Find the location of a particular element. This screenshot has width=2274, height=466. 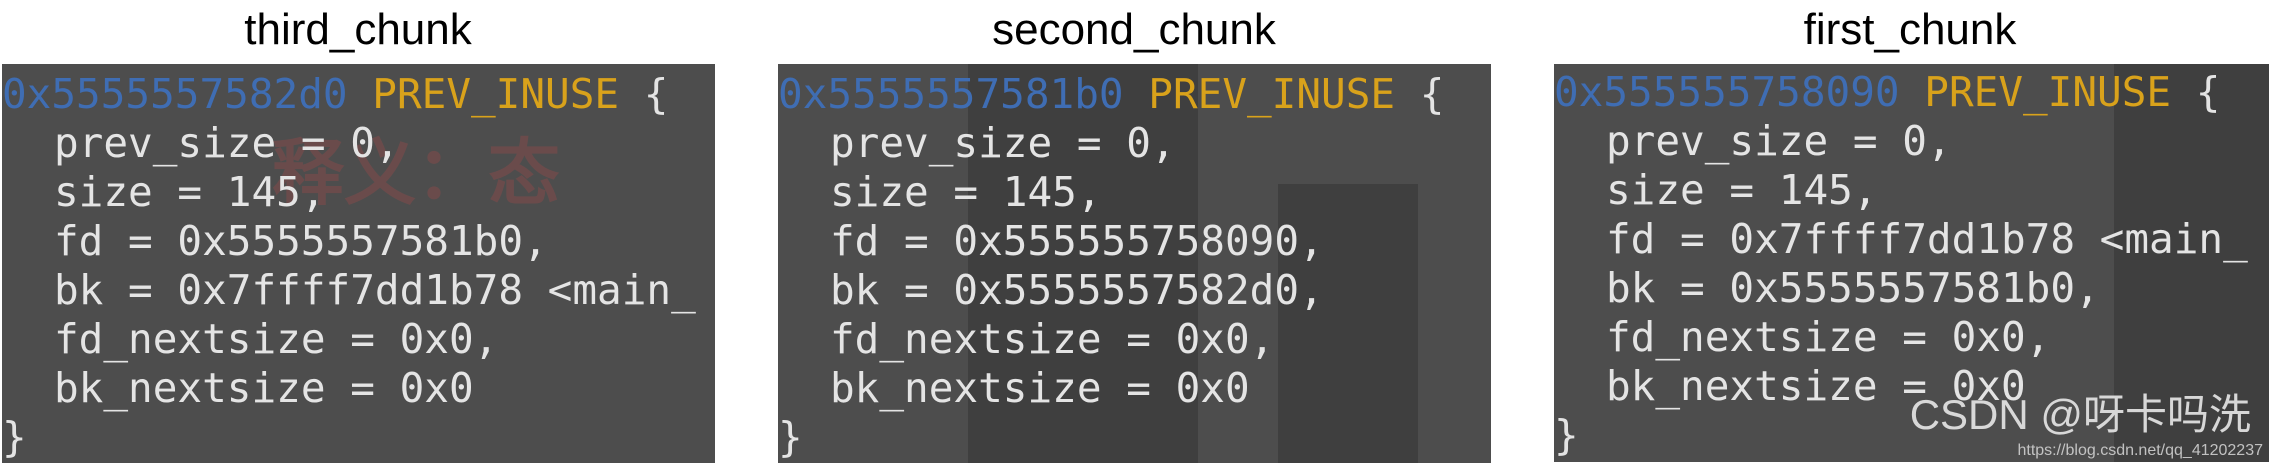

chunk-address: 0x5555557582d0 is located at coordinates (175, 94).